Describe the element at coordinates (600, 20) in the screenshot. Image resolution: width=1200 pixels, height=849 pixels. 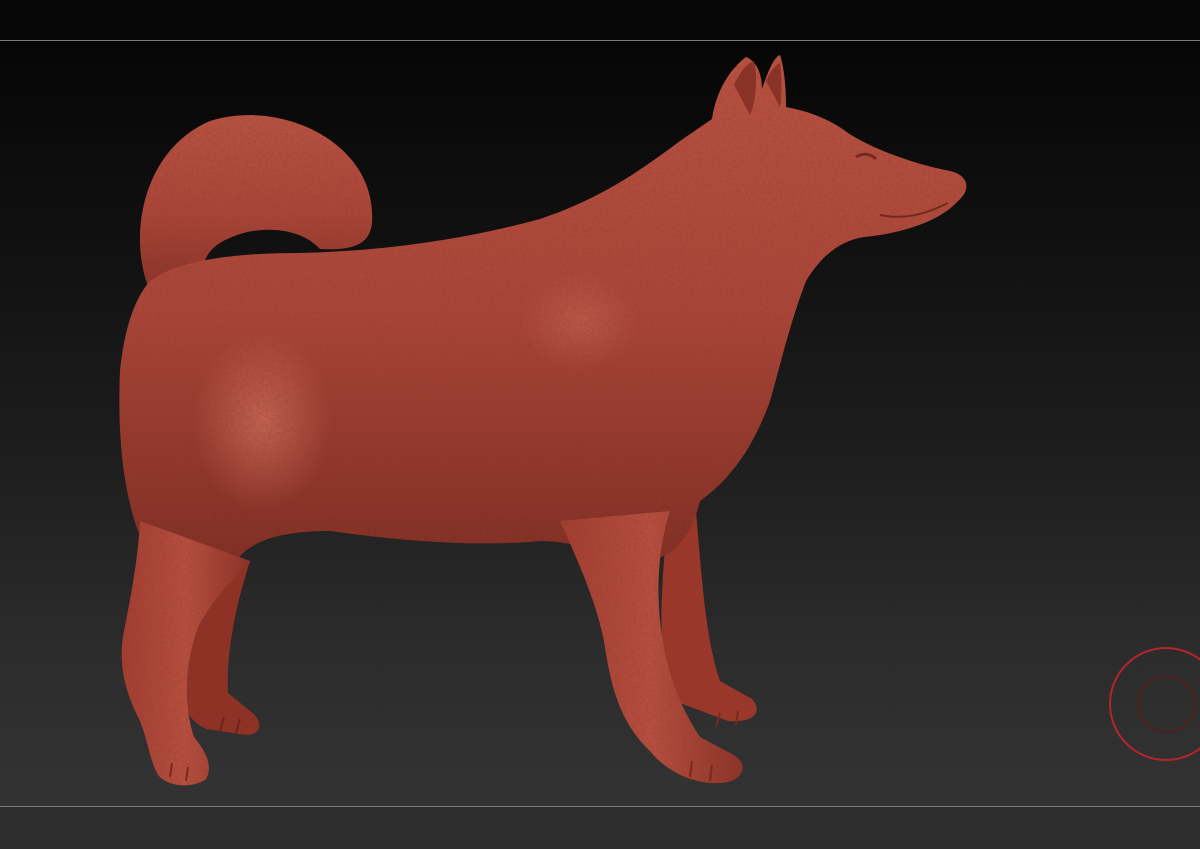
I see `top-toolbar` at that location.